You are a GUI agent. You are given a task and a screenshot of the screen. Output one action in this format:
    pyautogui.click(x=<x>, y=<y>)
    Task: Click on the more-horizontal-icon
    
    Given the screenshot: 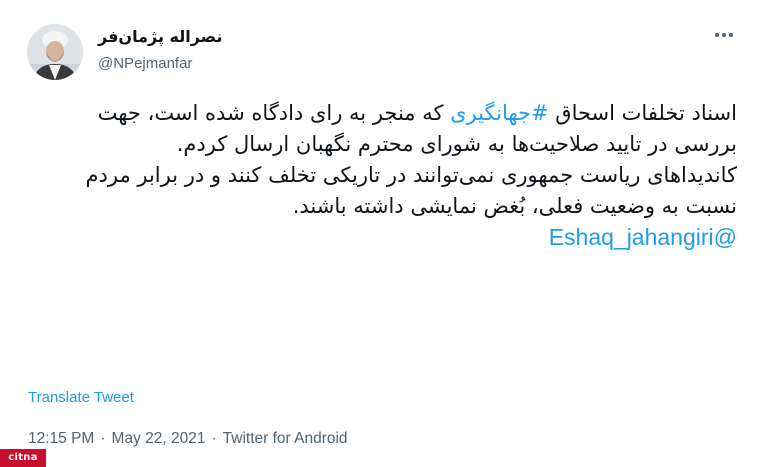 What is the action you would take?
    pyautogui.click(x=727, y=35)
    